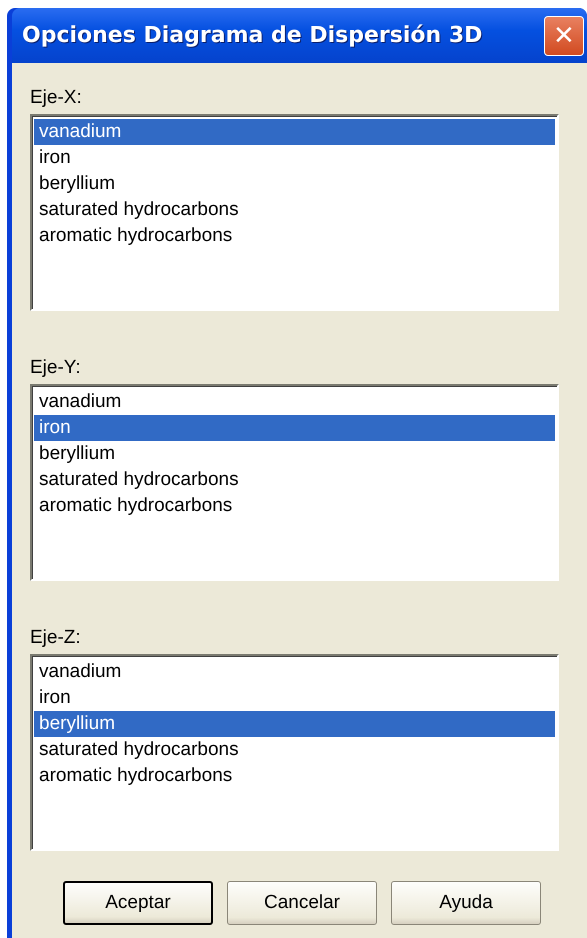 This screenshot has height=938, width=587. I want to click on axis-label: Eje-Y:, so click(55, 368).